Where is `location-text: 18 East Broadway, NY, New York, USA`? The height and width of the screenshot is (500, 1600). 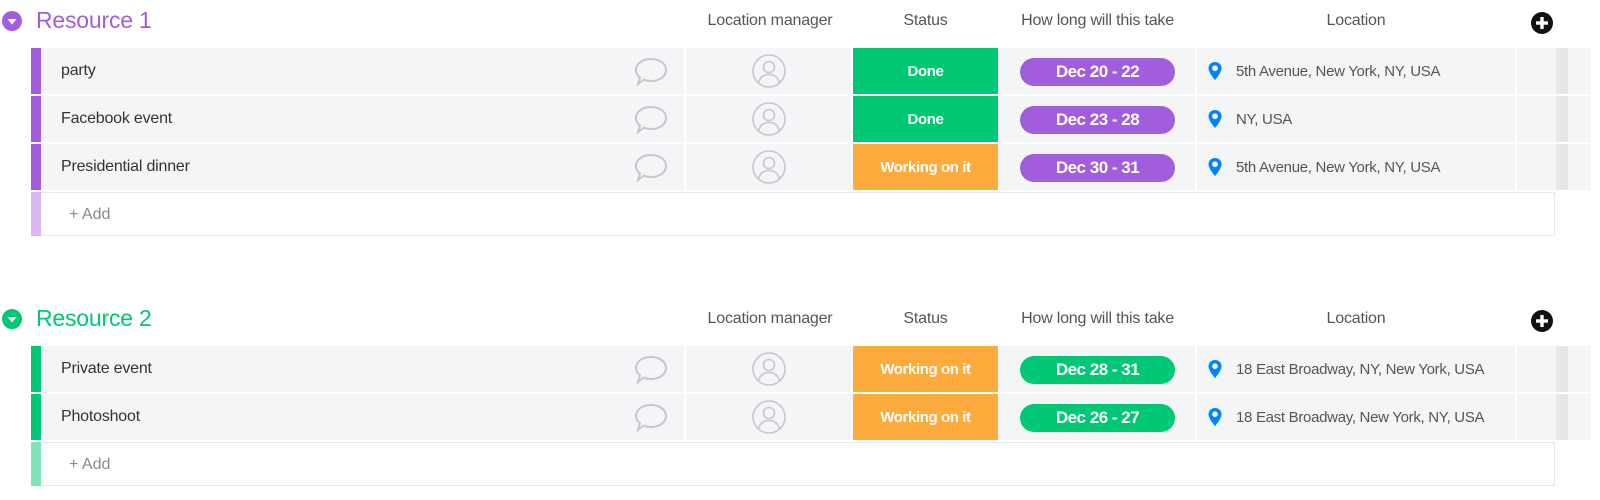 location-text: 18 East Broadway, NY, New York, USA is located at coordinates (1360, 369).